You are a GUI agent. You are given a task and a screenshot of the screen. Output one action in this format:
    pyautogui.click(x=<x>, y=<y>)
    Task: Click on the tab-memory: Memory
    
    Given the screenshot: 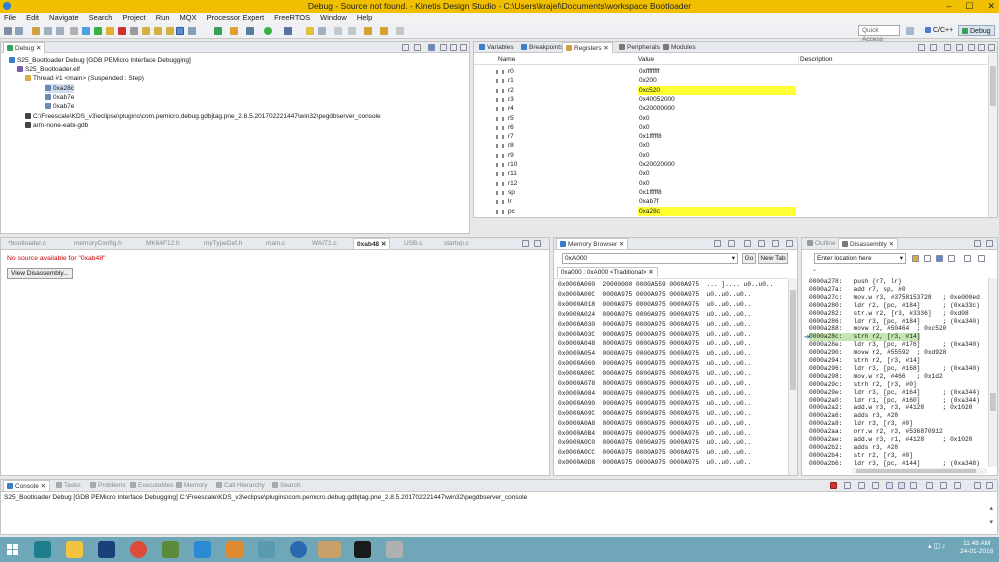 What is the action you would take?
    pyautogui.click(x=191, y=485)
    